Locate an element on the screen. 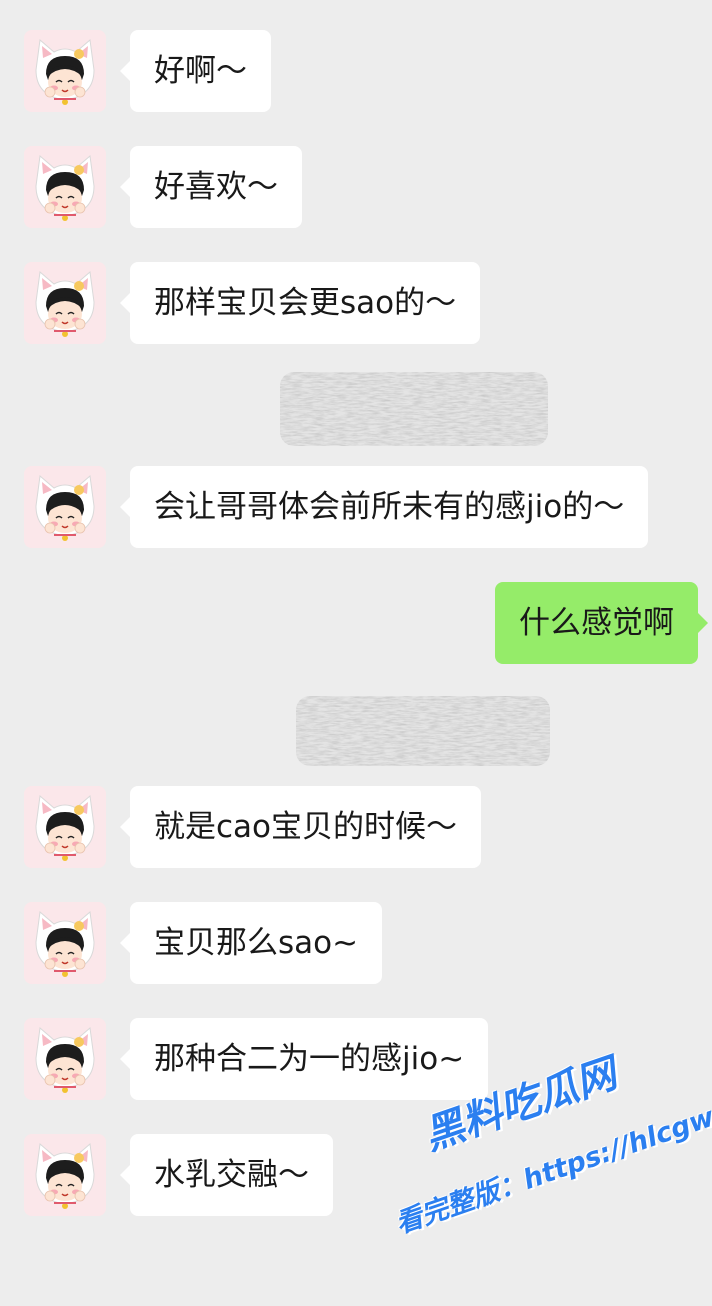  incoming-message-bubble: 水乳交融～ is located at coordinates (226, 1175).